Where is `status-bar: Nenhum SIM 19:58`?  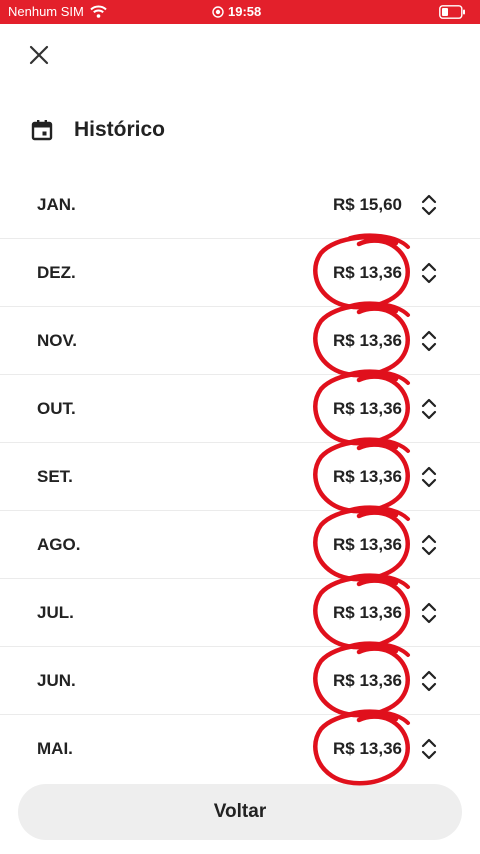
status-bar: Nenhum SIM 19:58 is located at coordinates (240, 12).